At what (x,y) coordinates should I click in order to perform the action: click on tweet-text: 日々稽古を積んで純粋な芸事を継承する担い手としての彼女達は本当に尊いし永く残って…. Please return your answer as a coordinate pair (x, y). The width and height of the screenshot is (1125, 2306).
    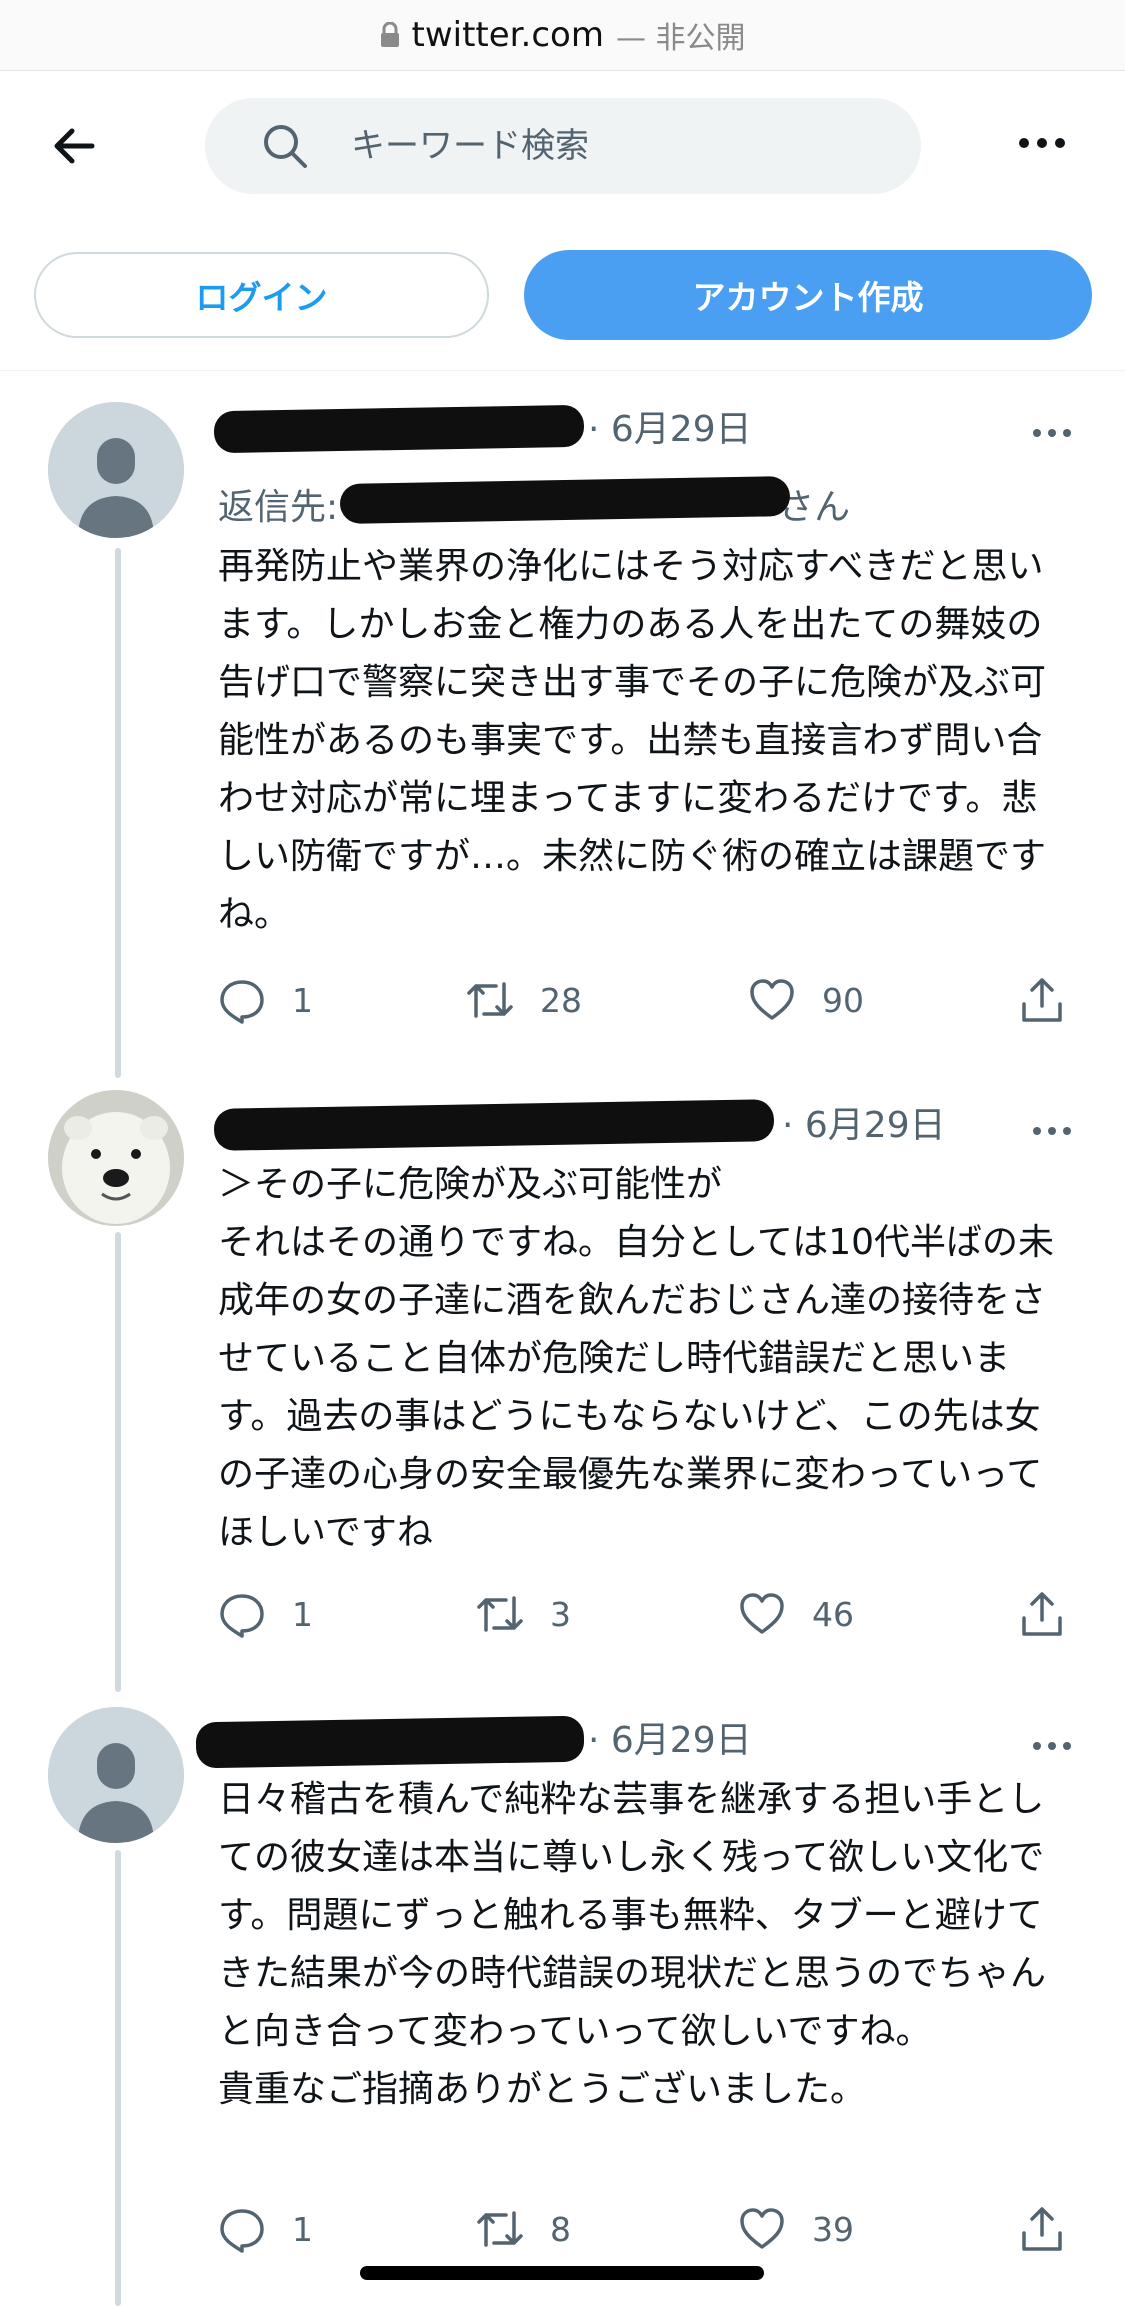
    Looking at the image, I should click on (632, 1944).